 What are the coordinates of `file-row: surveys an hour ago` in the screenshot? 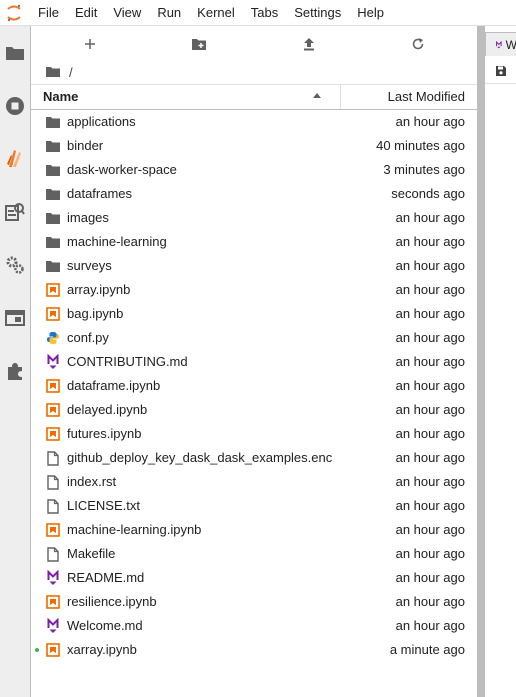 It's located at (254, 266).